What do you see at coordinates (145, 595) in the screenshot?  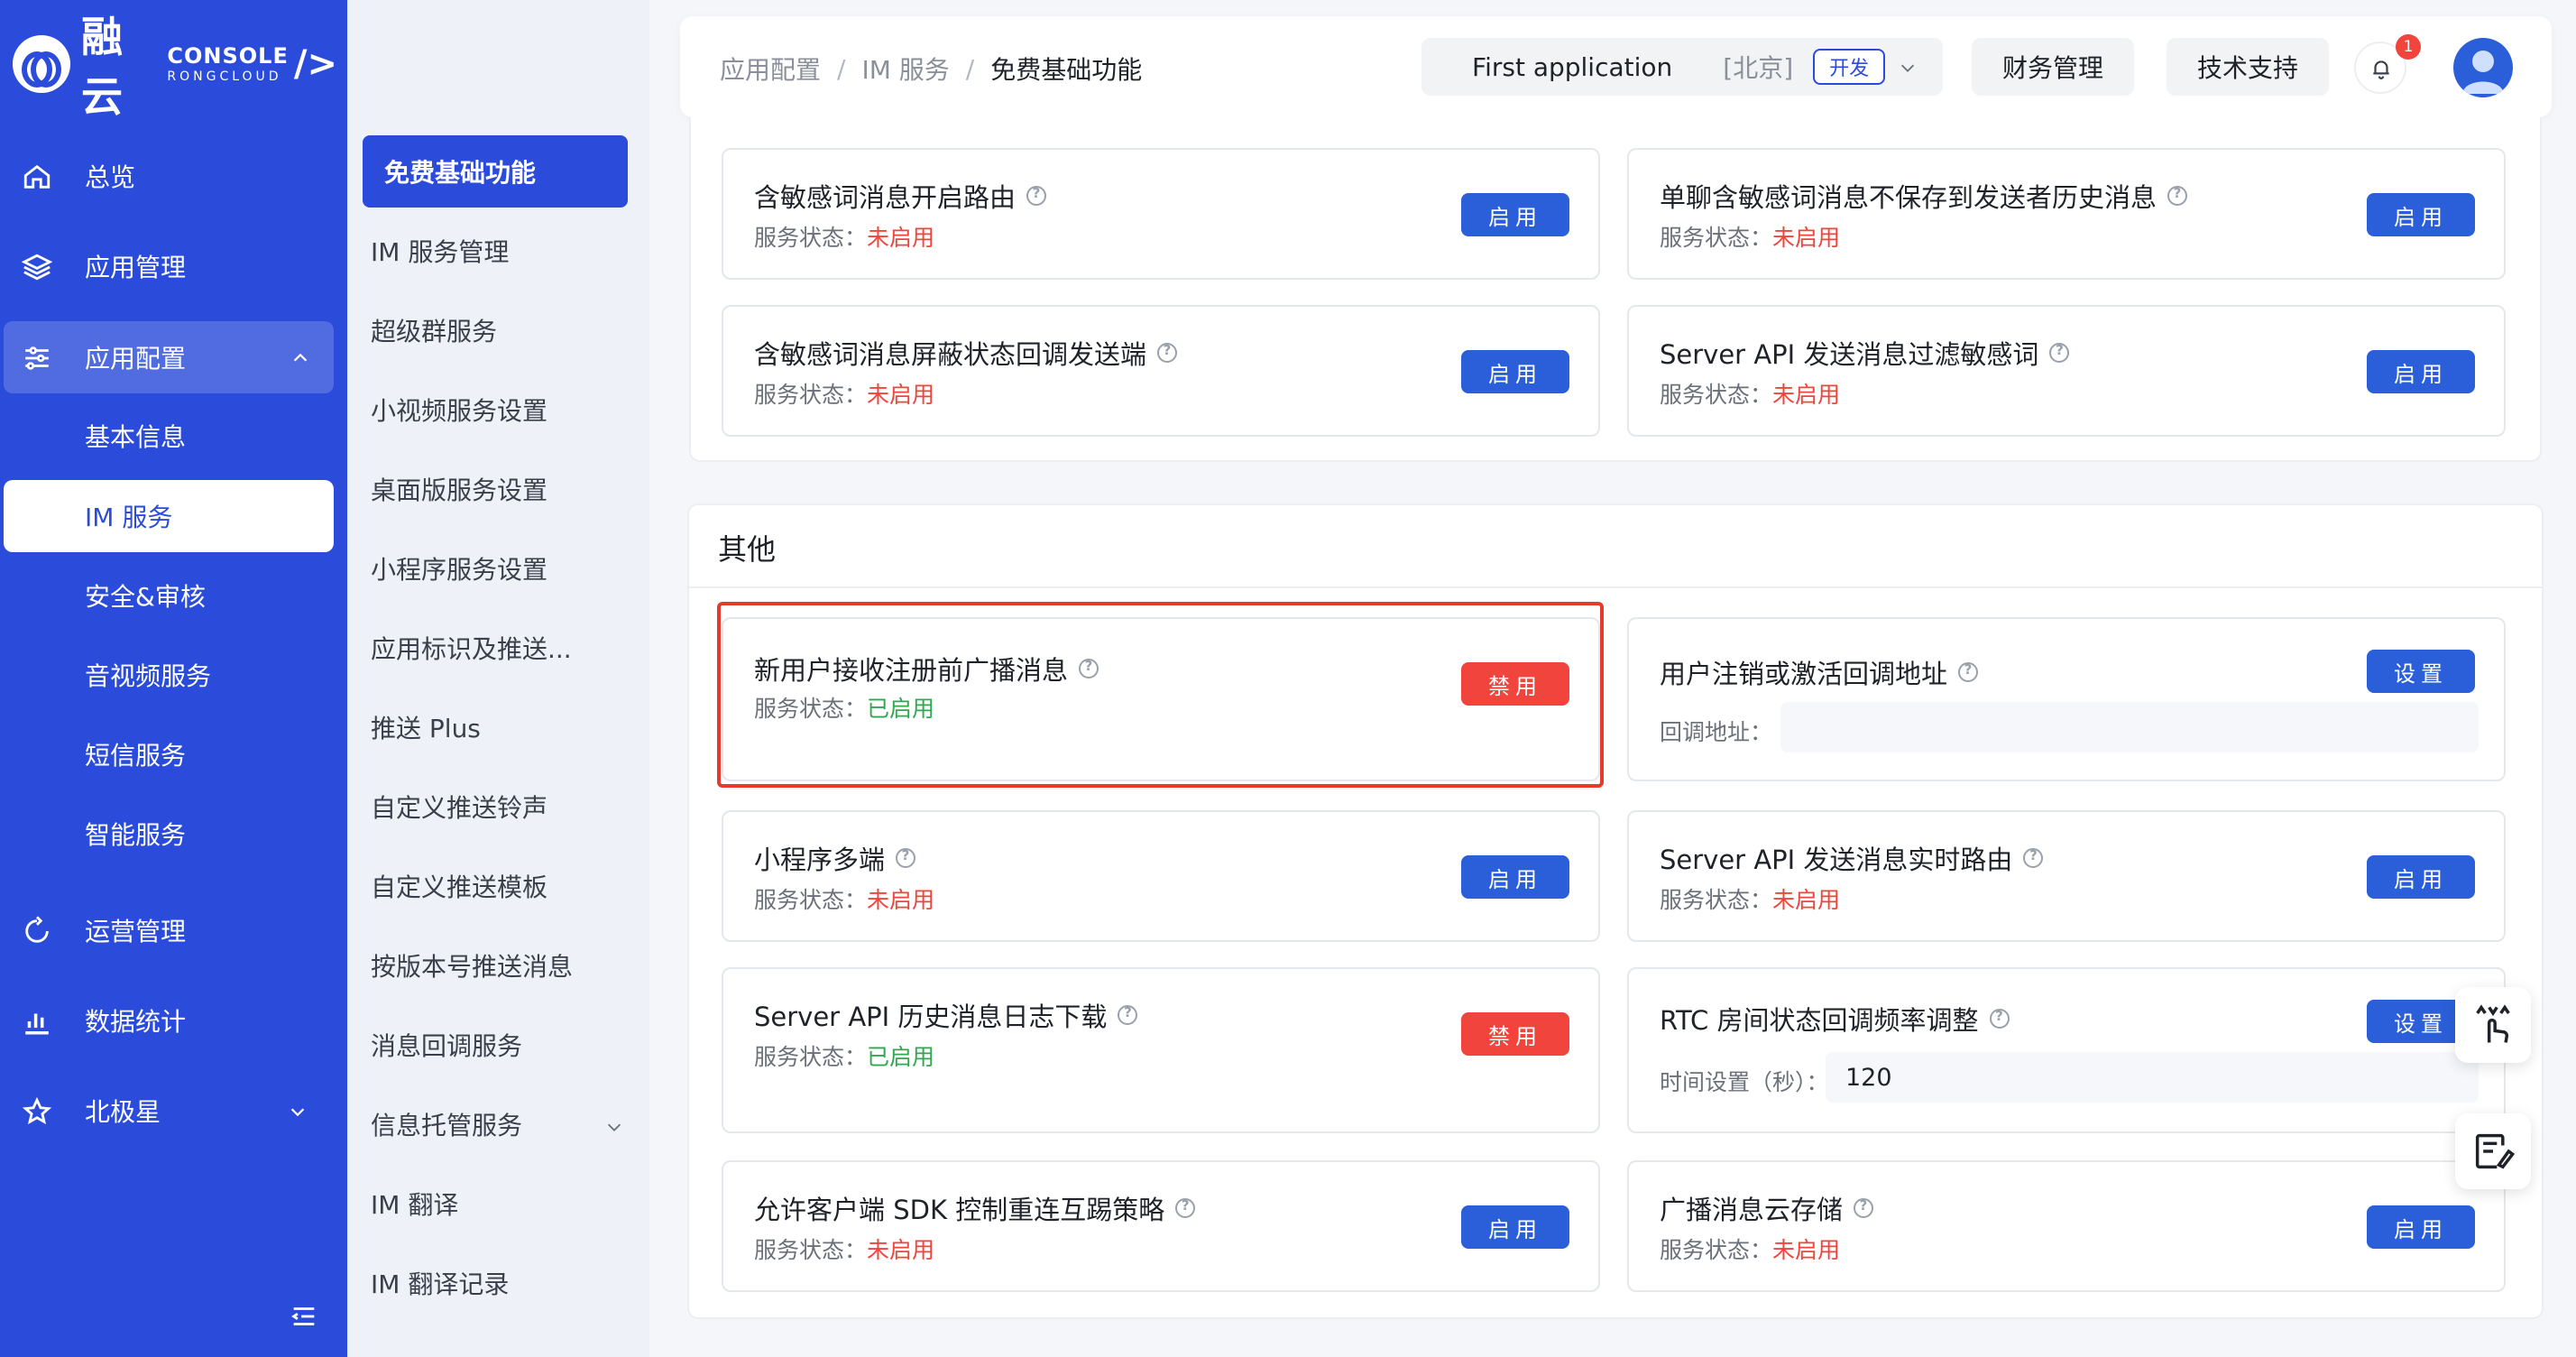 I see `sidebar-sub-security: 安全&审核` at bounding box center [145, 595].